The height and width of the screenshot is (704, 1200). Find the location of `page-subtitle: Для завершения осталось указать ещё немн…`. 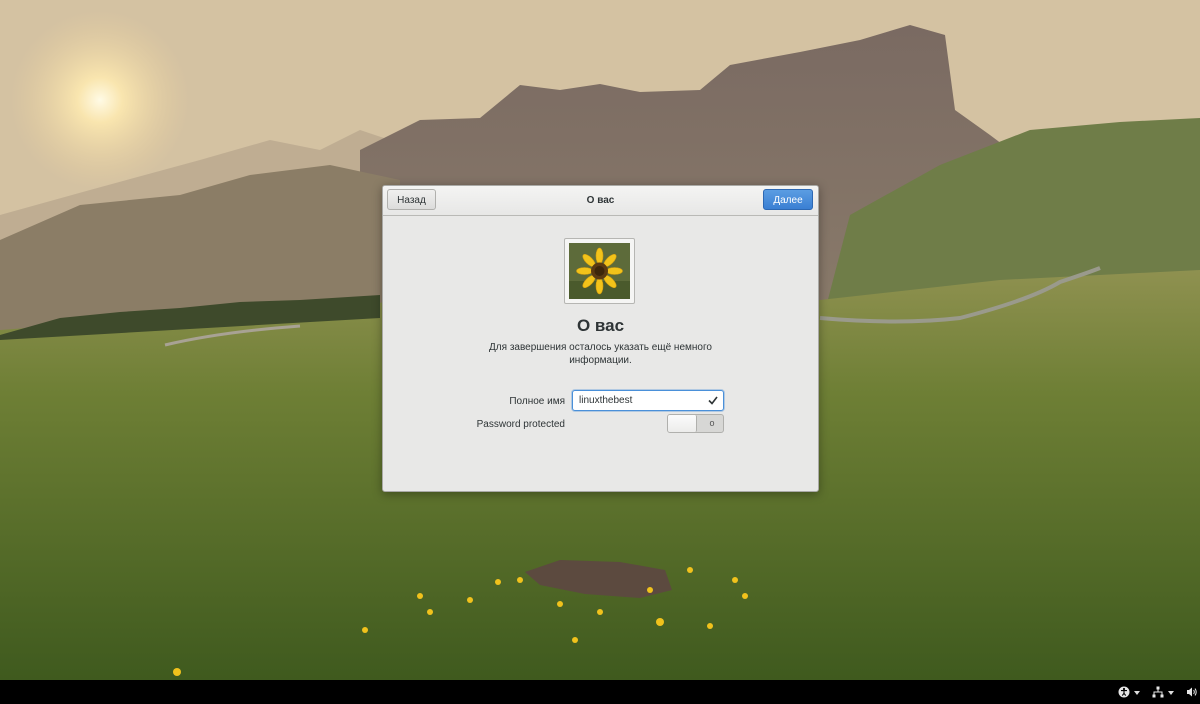

page-subtitle: Для завершения осталось указать ещё немн… is located at coordinates (600, 354).